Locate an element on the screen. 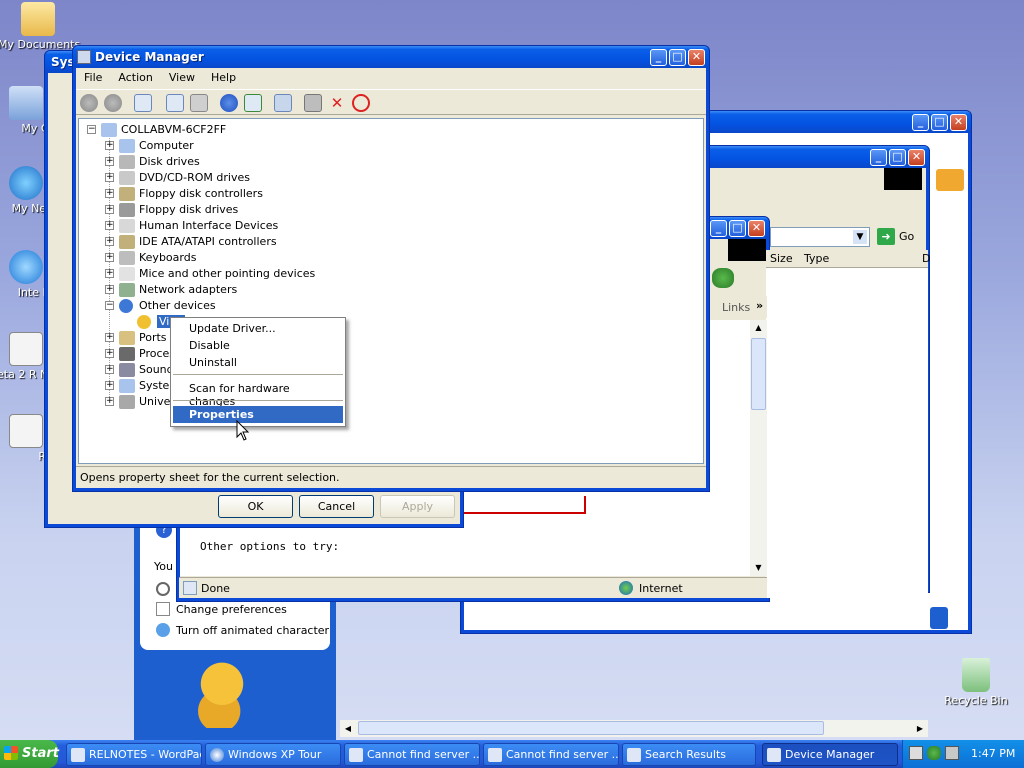 The height and width of the screenshot is (768, 1024). links-bar: Links » is located at coordinates (739, 307).